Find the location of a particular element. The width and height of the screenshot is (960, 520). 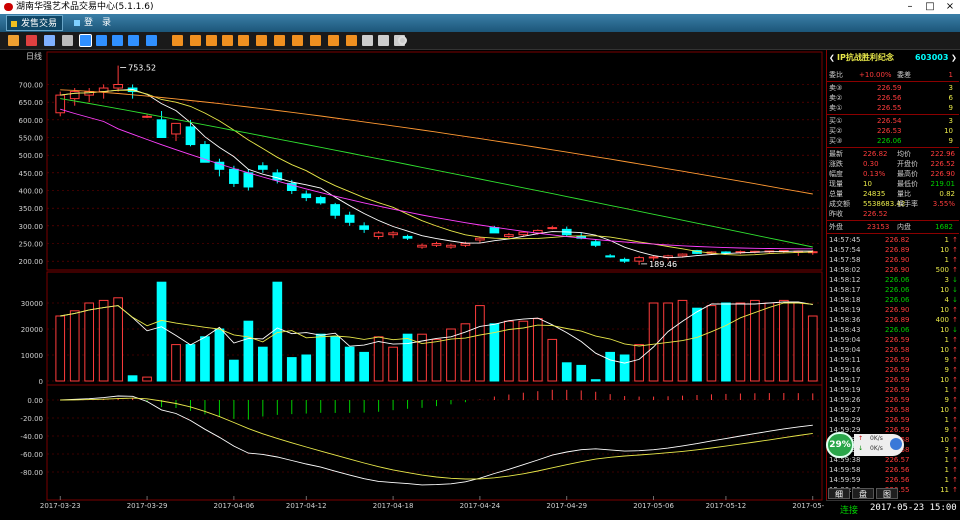

bar-chart-icon is located at coordinates (13, 40).